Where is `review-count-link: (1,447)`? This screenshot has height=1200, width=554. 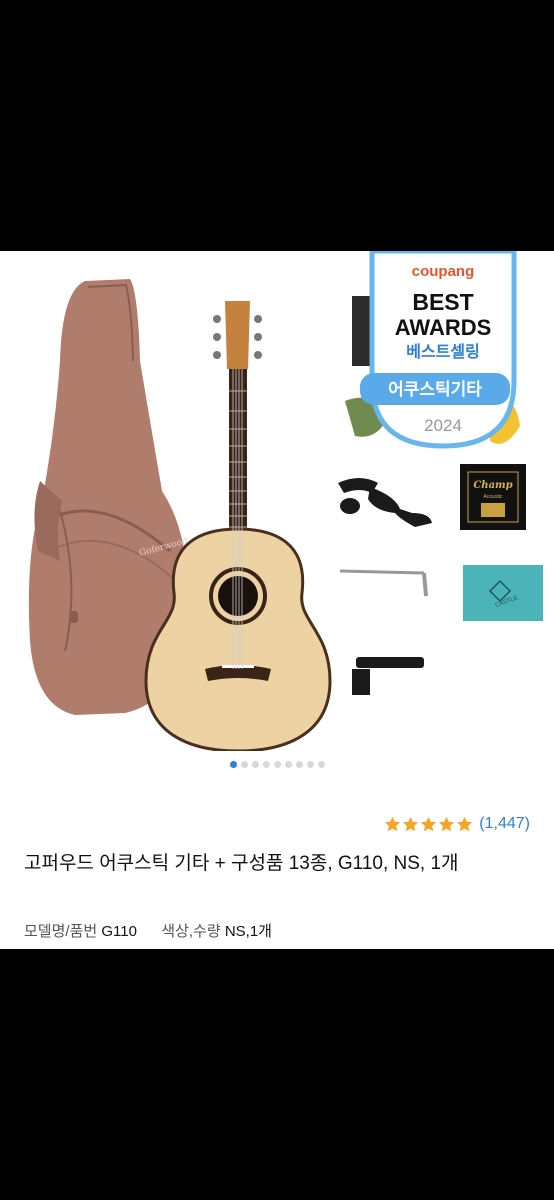
review-count-link: (1,447) is located at coordinates (504, 824).